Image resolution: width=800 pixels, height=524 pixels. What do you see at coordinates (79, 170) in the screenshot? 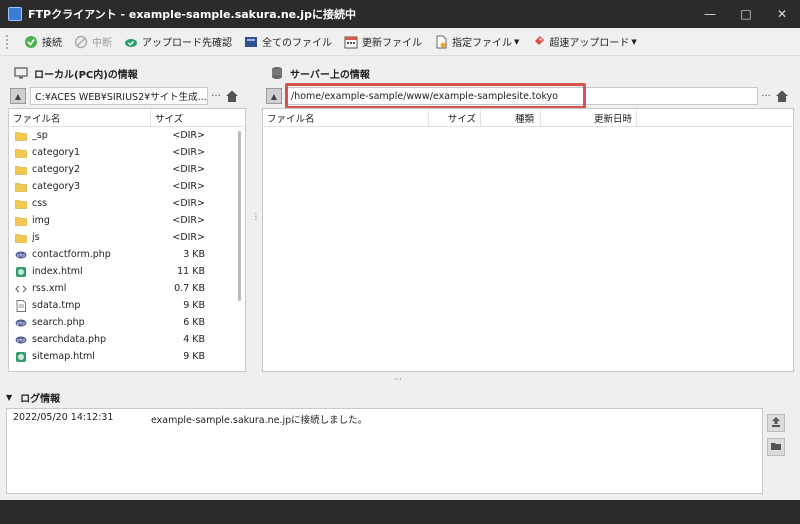
I see `file-name-cell: category2` at bounding box center [79, 170].